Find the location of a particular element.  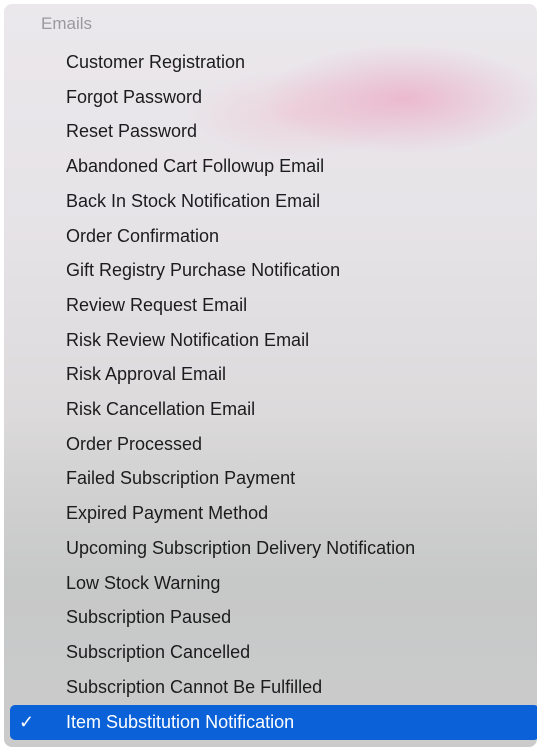

menu-item-label: Failed Subscription Payment is located at coordinates (181, 478).